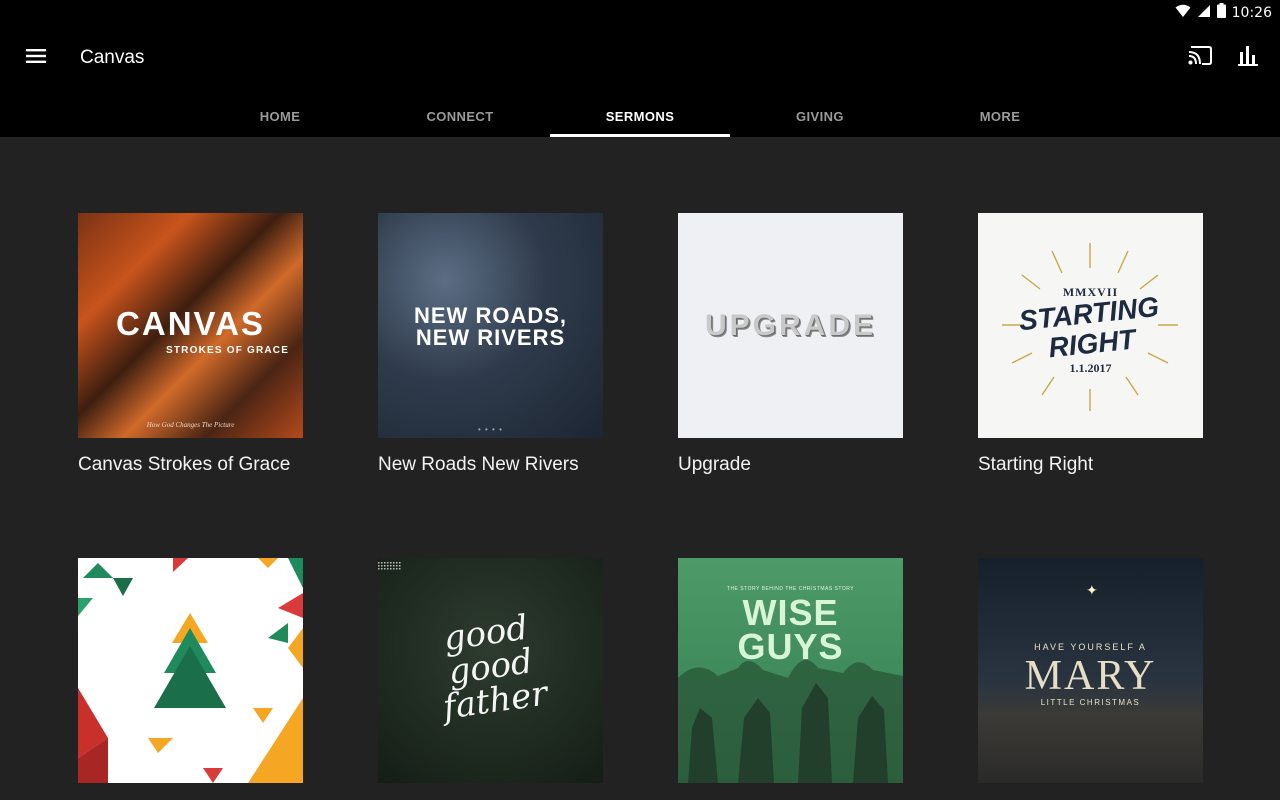 The height and width of the screenshot is (800, 1280). What do you see at coordinates (1183, 13) in the screenshot?
I see `wifi-icon` at bounding box center [1183, 13].